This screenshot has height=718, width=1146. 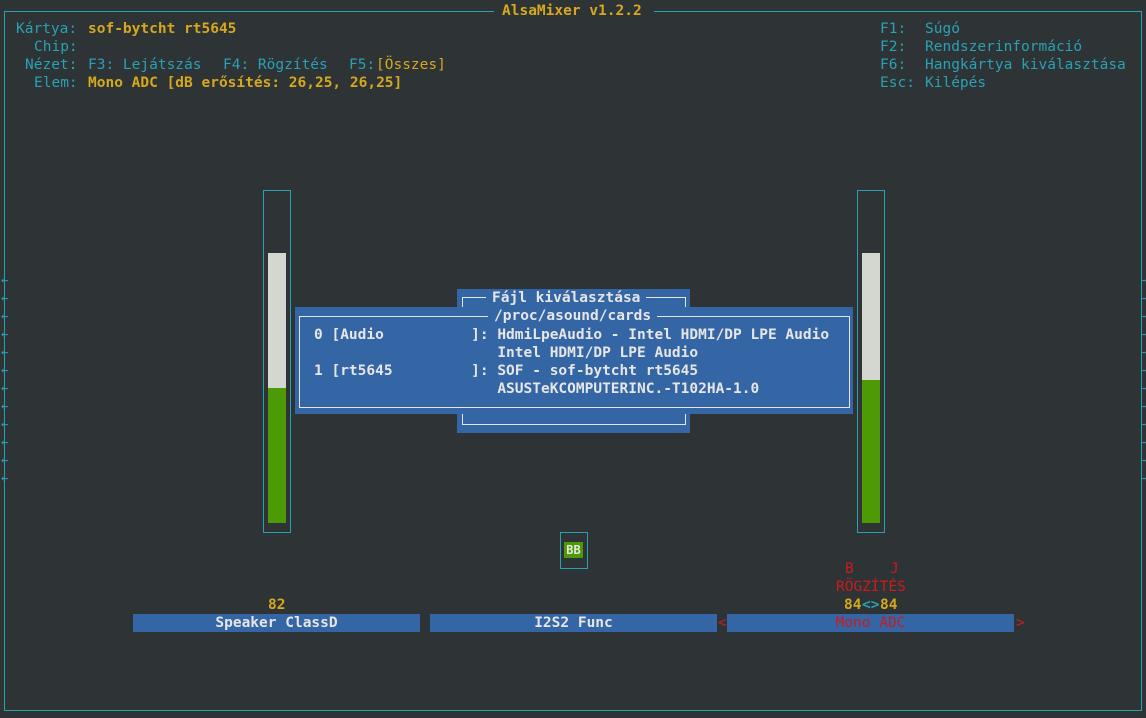 What do you see at coordinates (898, 11) in the screenshot?
I see `frame-top-right` at bounding box center [898, 11].